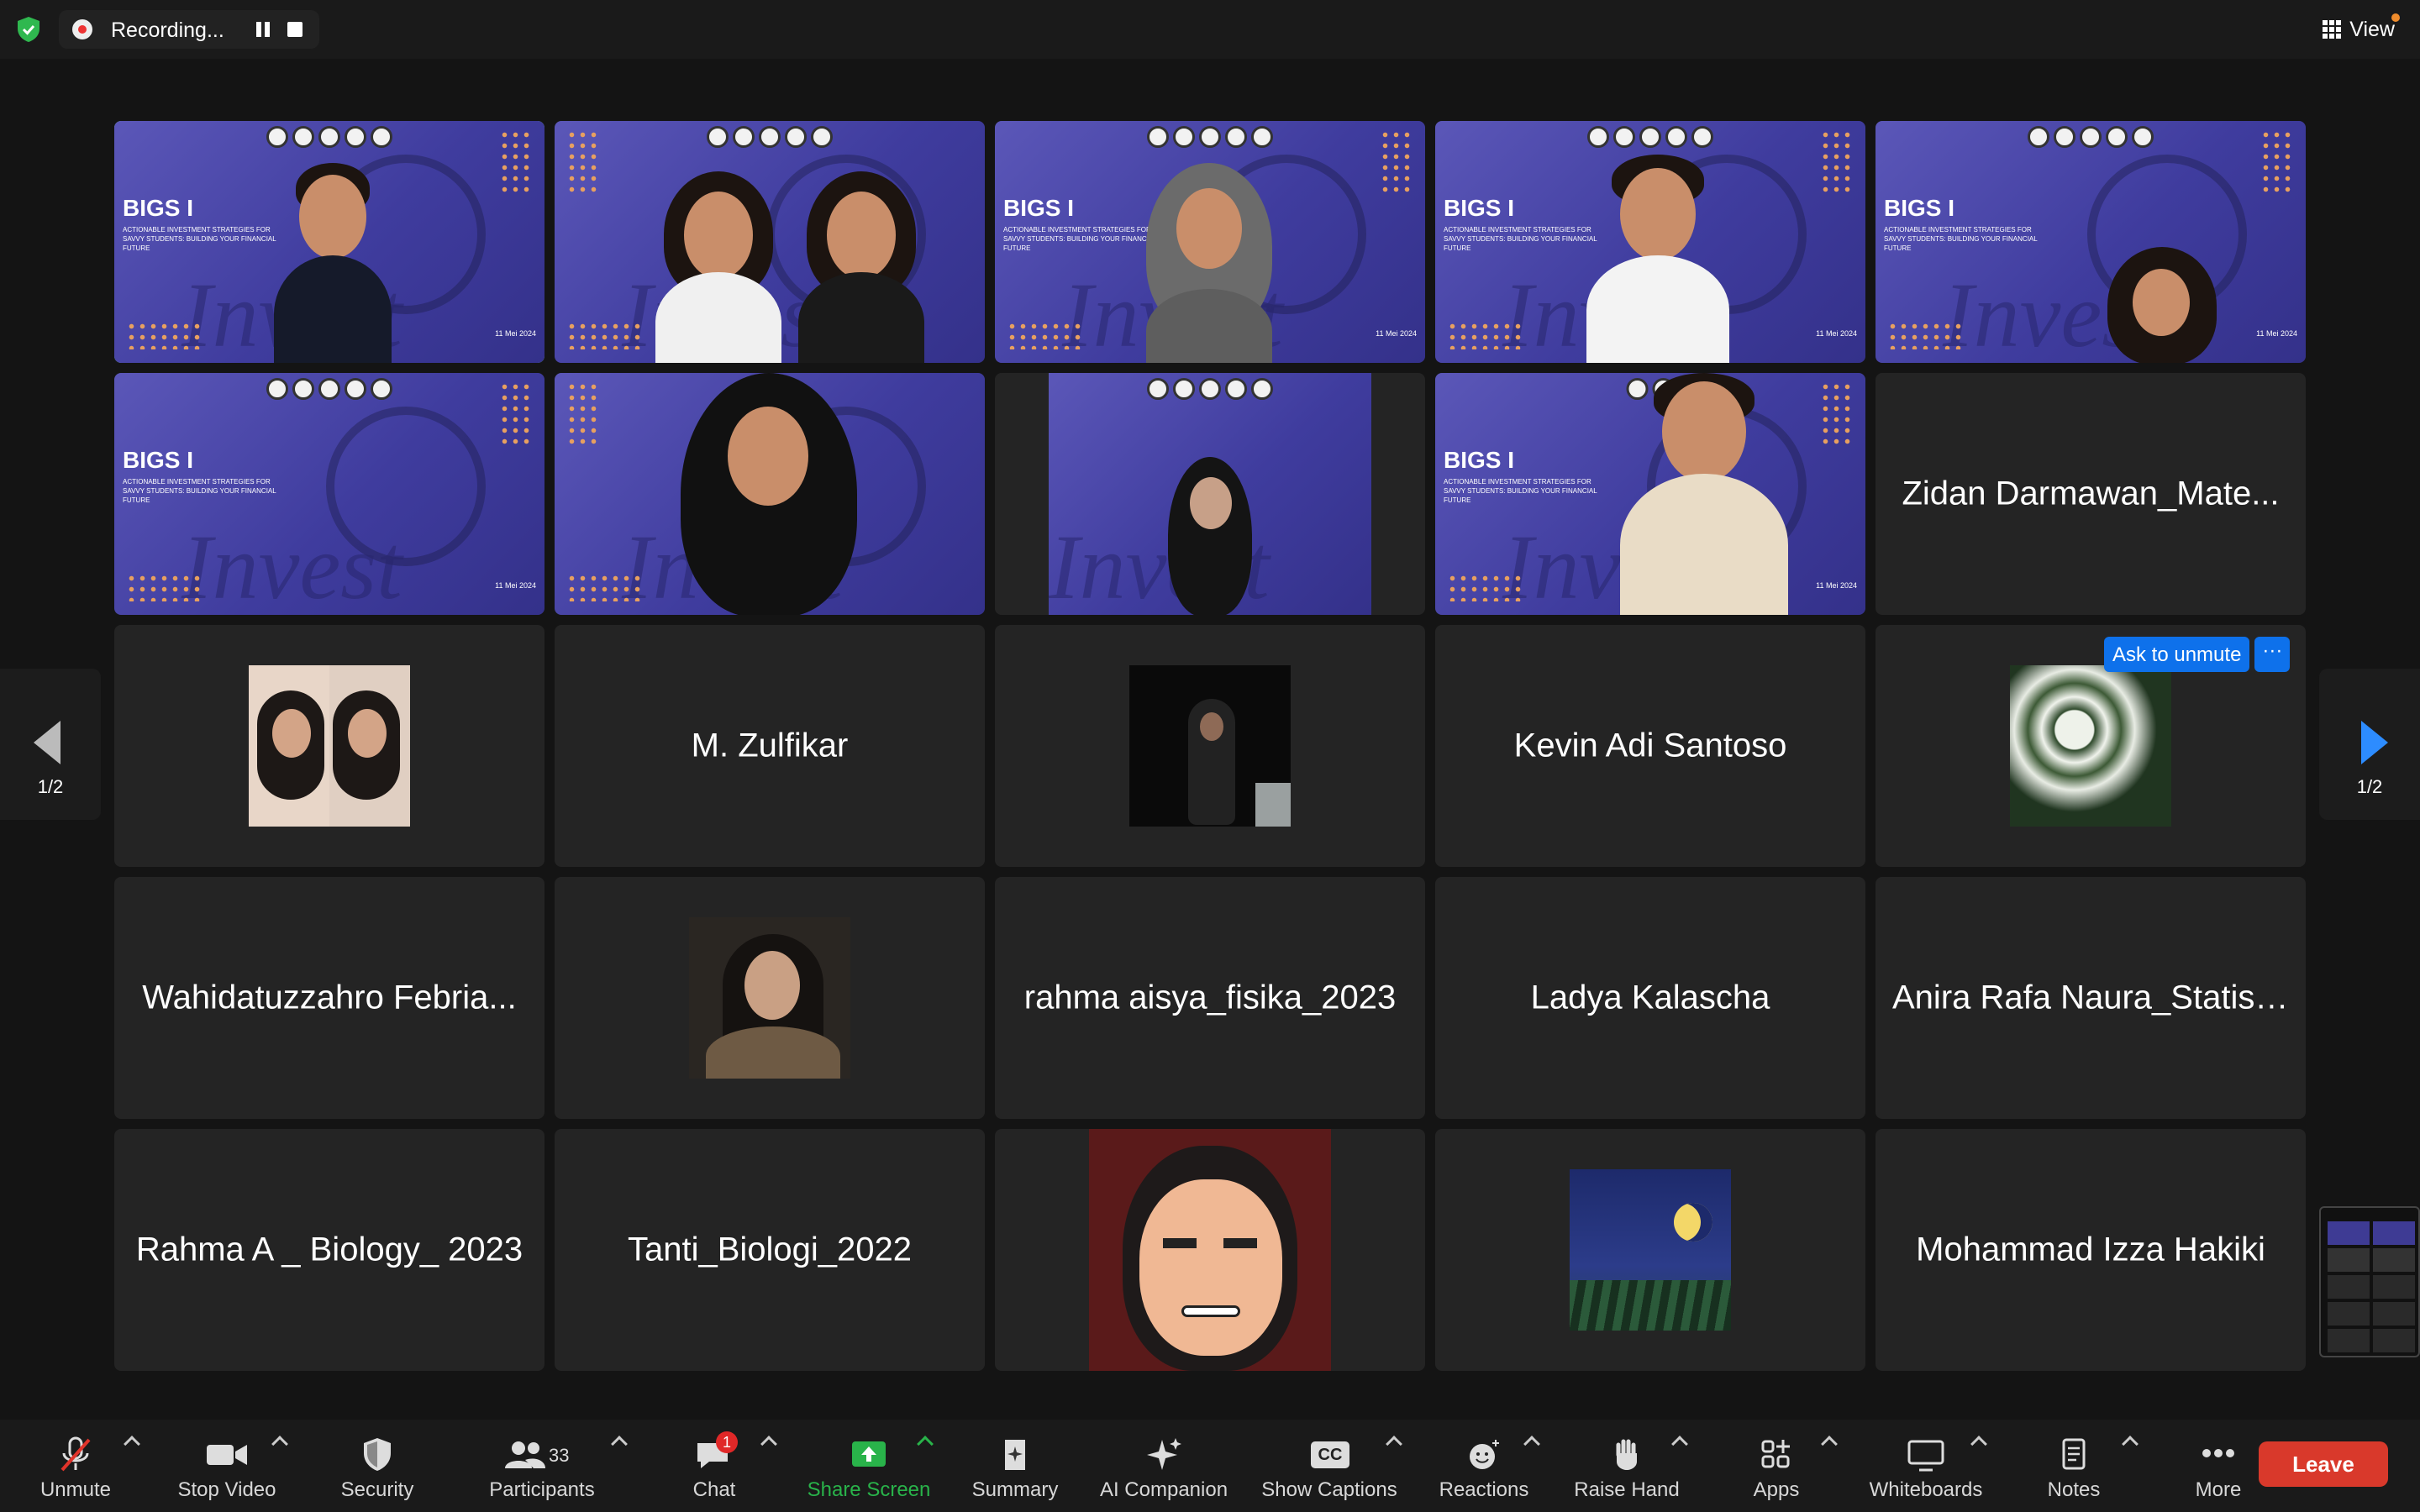 This screenshot has width=2420, height=1512. What do you see at coordinates (869, 1489) in the screenshot?
I see `share-screen-label: Share Screen` at bounding box center [869, 1489].